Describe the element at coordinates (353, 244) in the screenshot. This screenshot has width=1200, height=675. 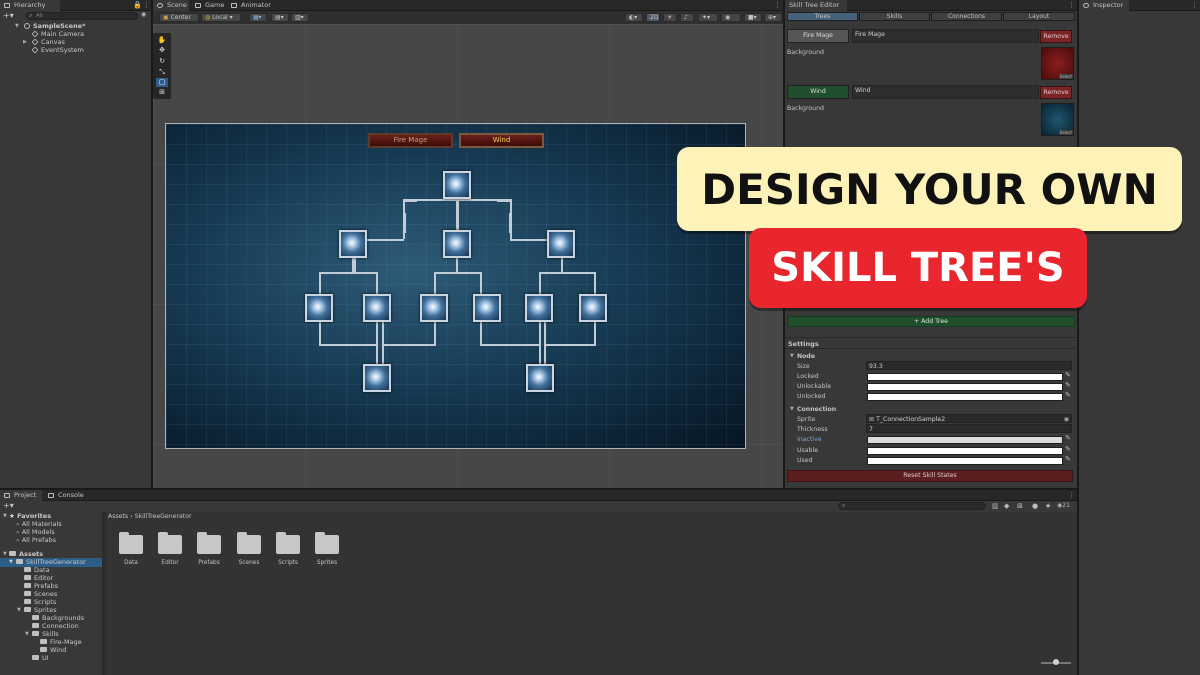
I see `skill-node-left` at that location.